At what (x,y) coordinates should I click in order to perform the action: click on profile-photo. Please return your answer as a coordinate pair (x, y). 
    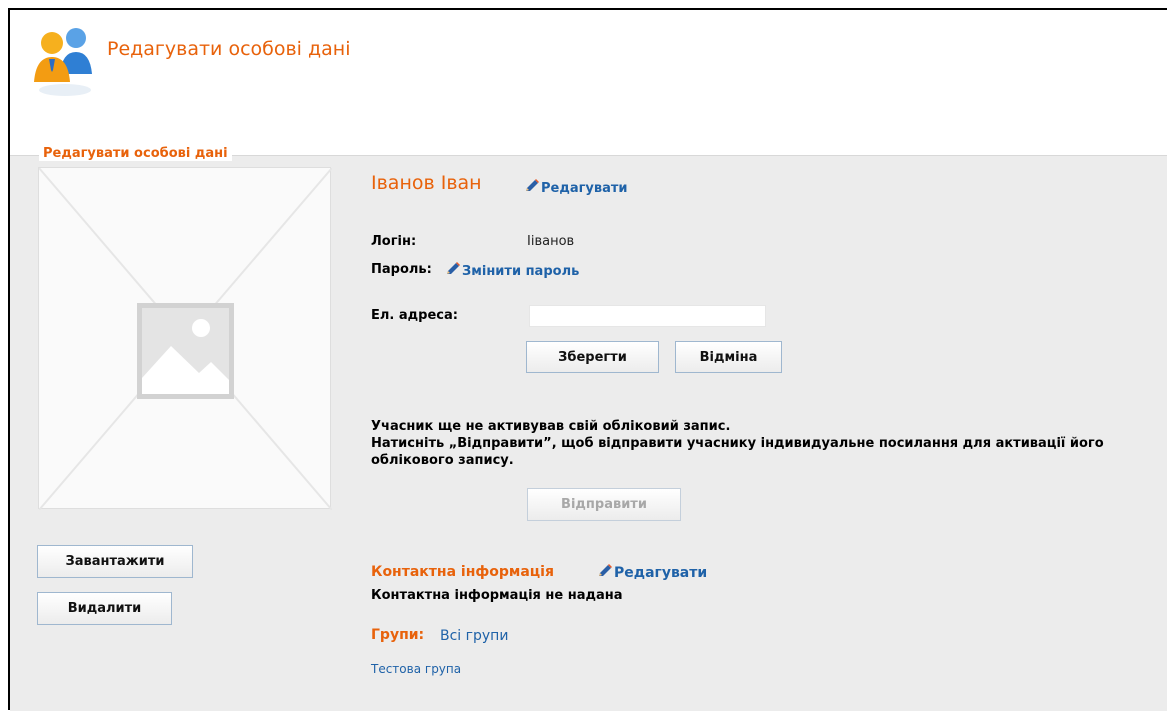
    Looking at the image, I should click on (185, 338).